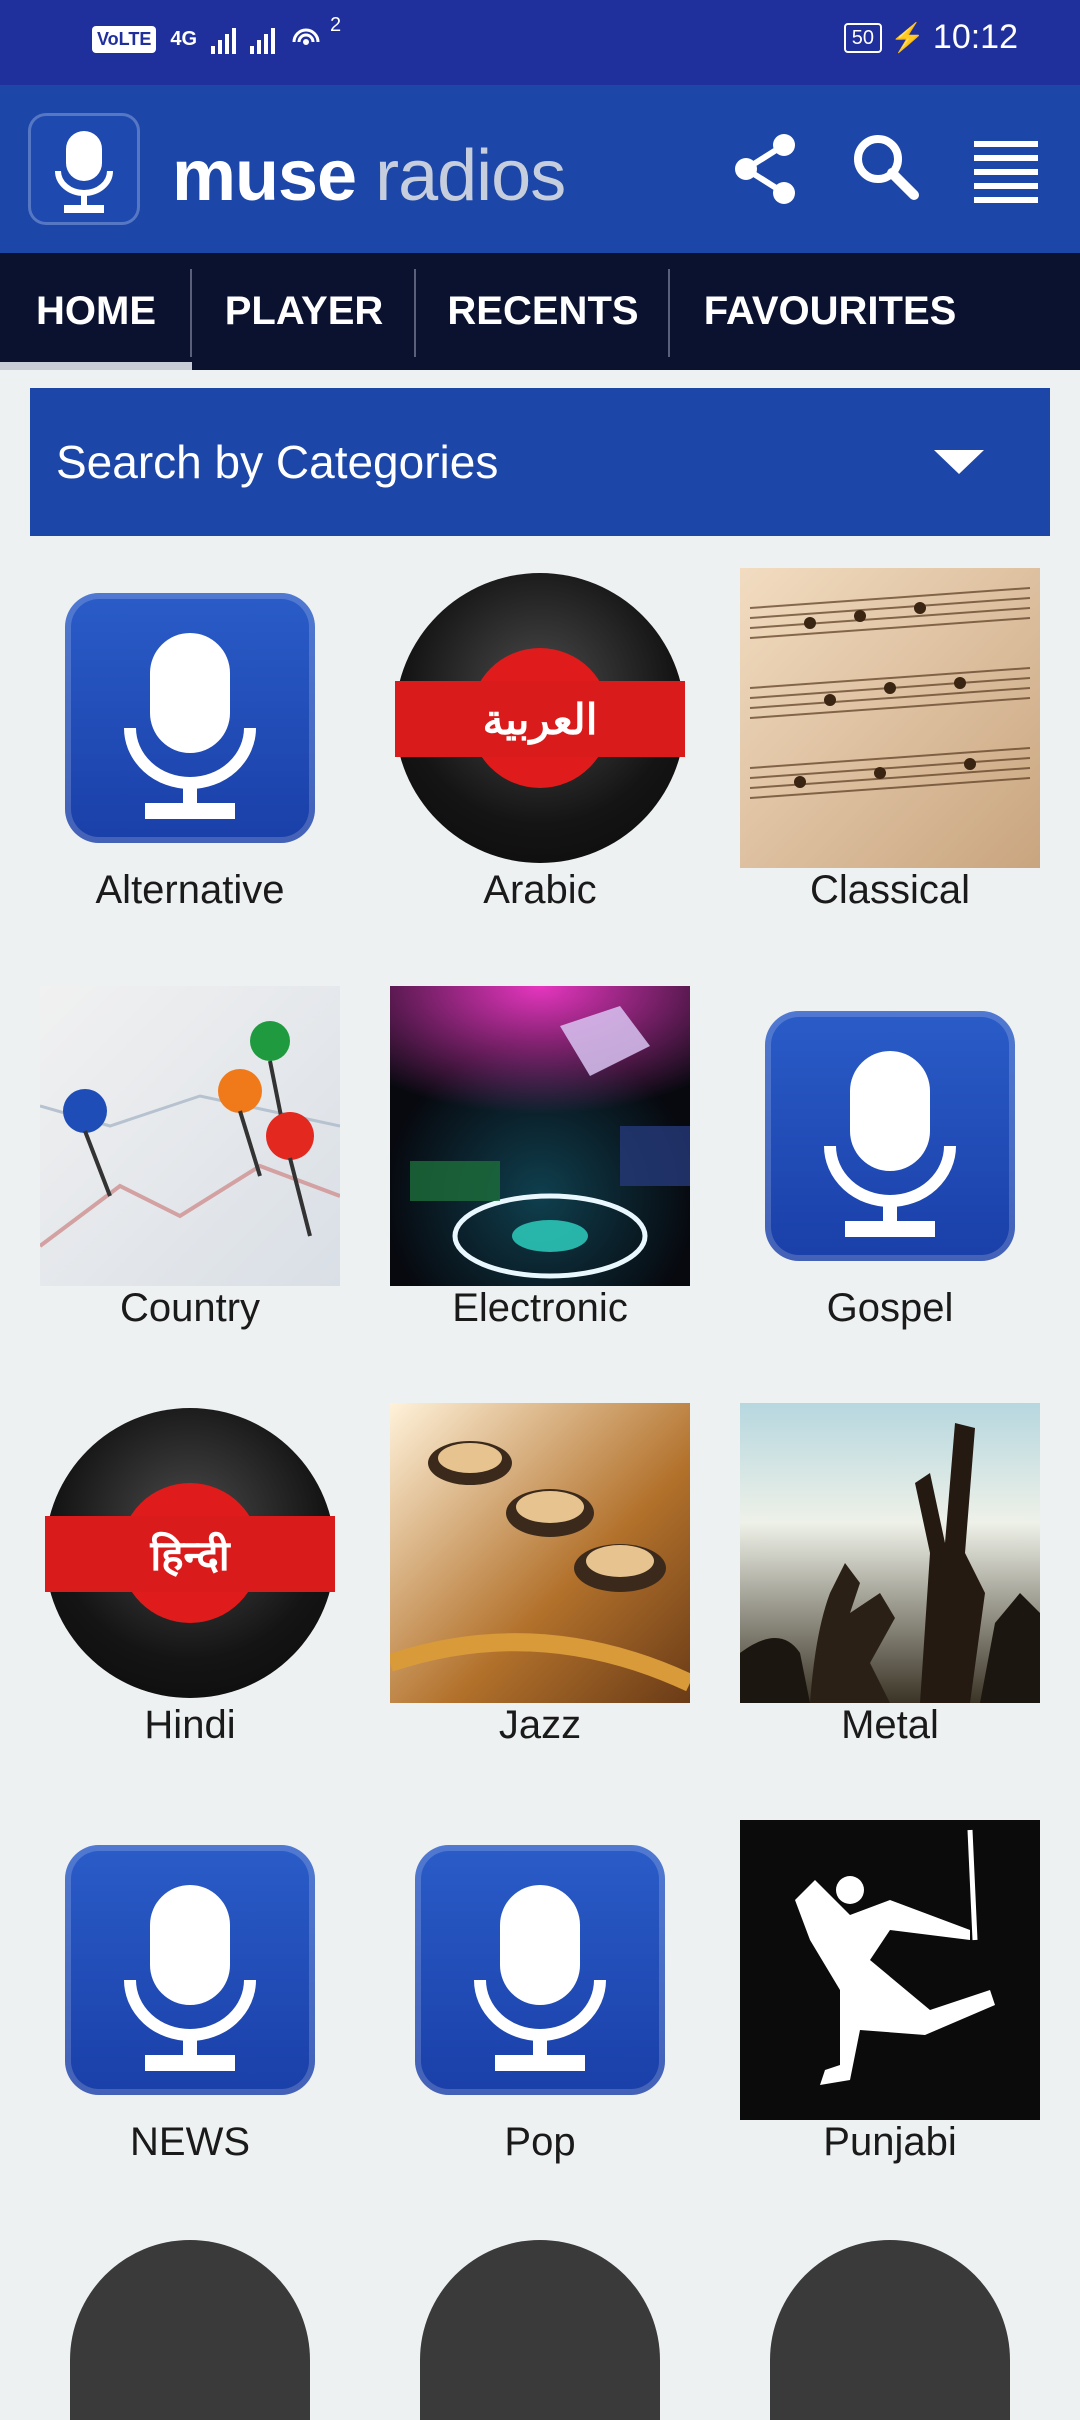  I want to click on charging-icon: ⚡, so click(907, 37).